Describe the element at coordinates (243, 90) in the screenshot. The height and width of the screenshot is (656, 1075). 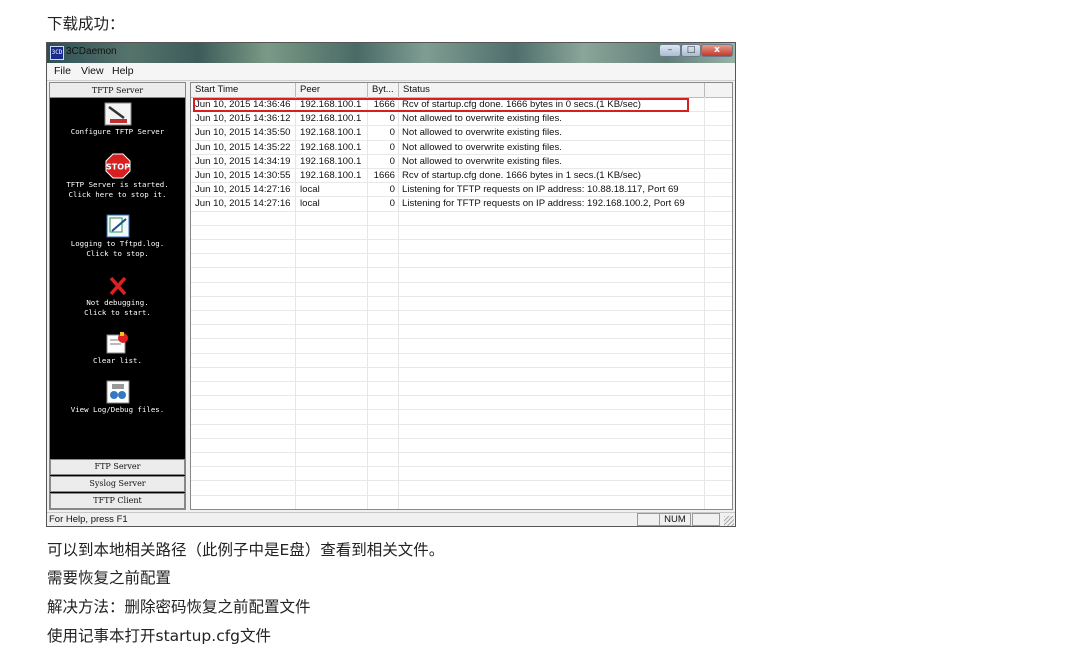
I see `column-header-start-time: Start Time` at that location.